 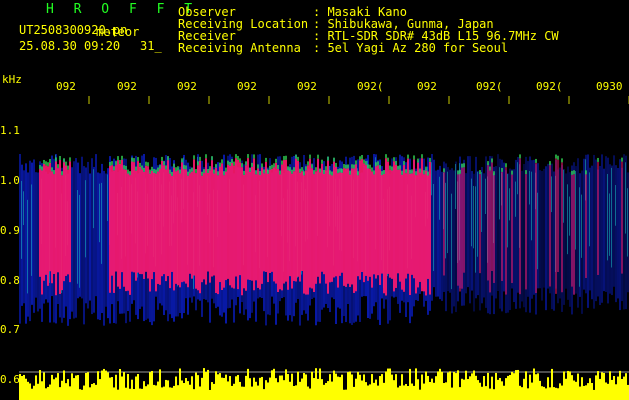 What do you see at coordinates (609, 86) in the screenshot?
I see `x-tick: 0930` at bounding box center [609, 86].